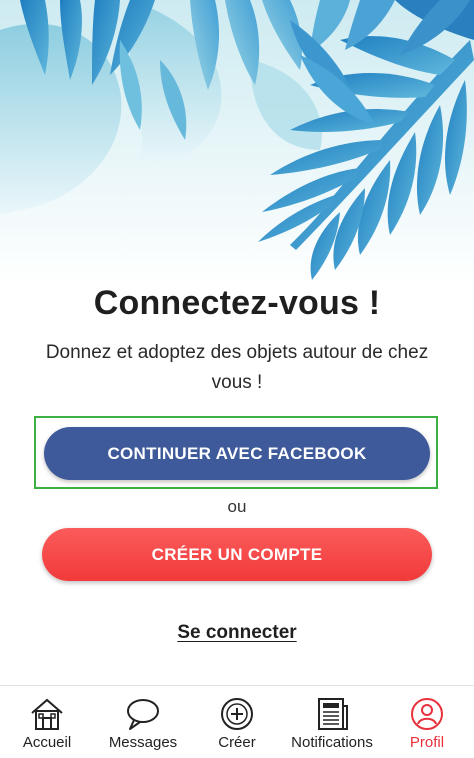  What do you see at coordinates (237, 453) in the screenshot?
I see `continue-with-facebook-button: CONTINUER AVEC FACEBOOK` at bounding box center [237, 453].